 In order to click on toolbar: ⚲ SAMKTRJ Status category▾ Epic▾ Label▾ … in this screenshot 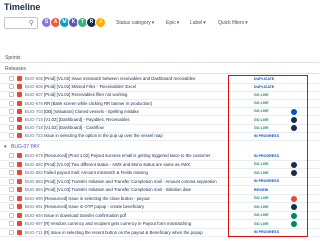, I will do `click(160, 23)`.